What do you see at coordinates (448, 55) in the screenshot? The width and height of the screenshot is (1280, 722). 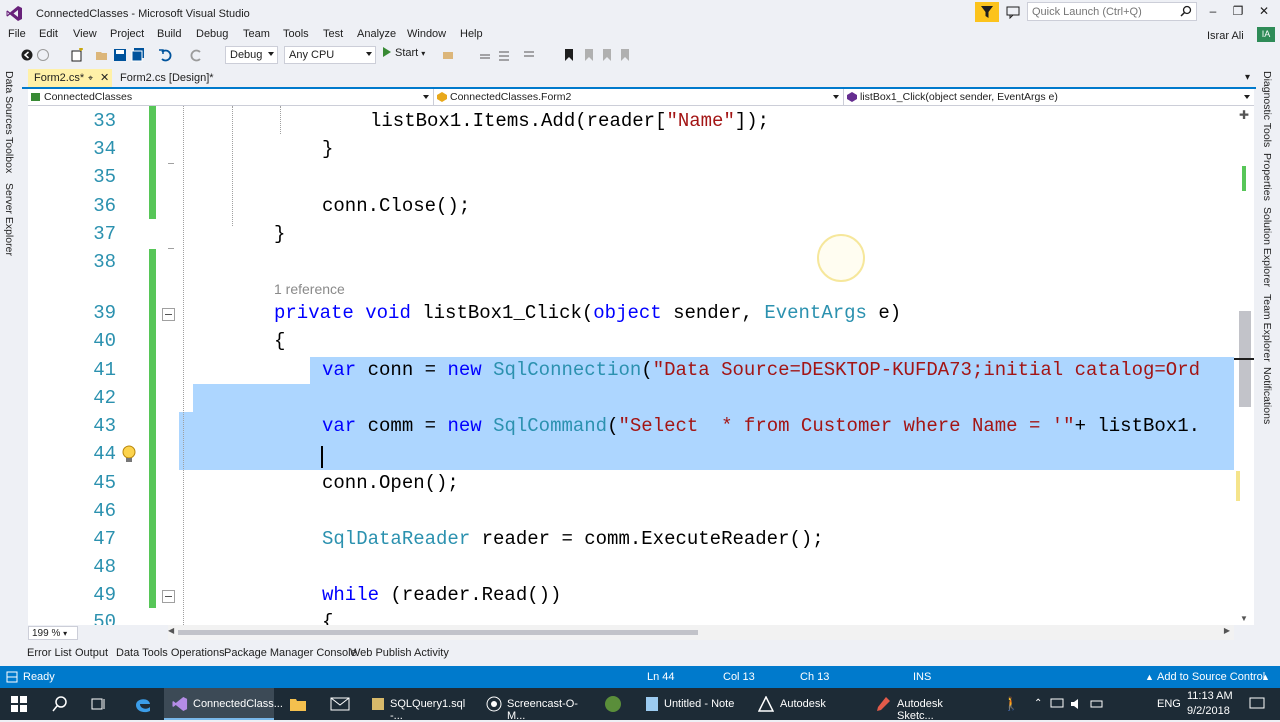 I see `browser-link-icon` at bounding box center [448, 55].